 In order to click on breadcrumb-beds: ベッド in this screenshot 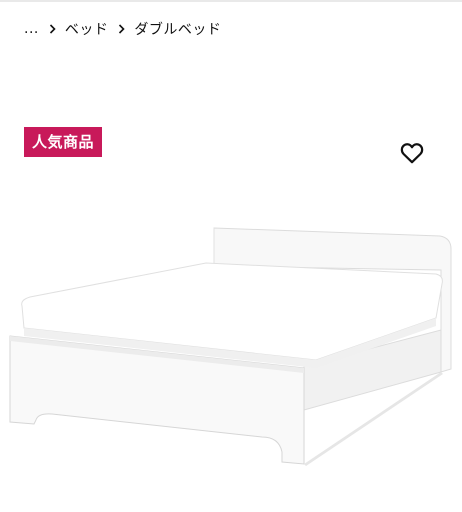, I will do `click(87, 29)`.